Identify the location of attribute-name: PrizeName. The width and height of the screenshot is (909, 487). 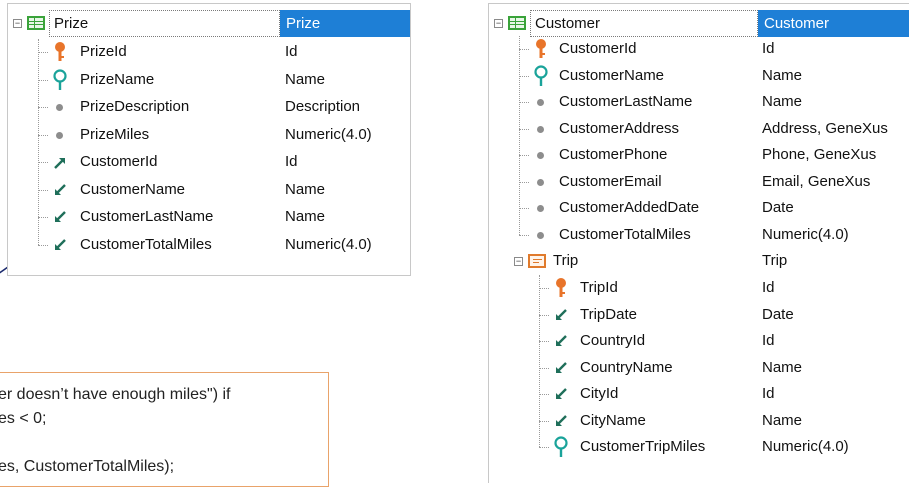
(117, 79).